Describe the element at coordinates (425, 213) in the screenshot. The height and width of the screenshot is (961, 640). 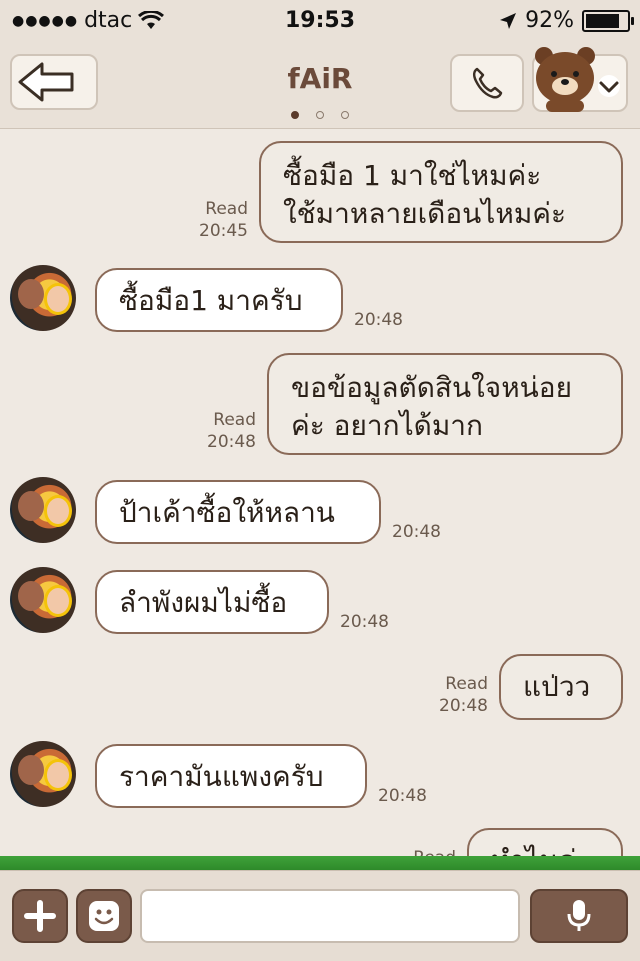
I see `message-text: ใช้มาหลายเดือนไหมค่ะ` at that location.